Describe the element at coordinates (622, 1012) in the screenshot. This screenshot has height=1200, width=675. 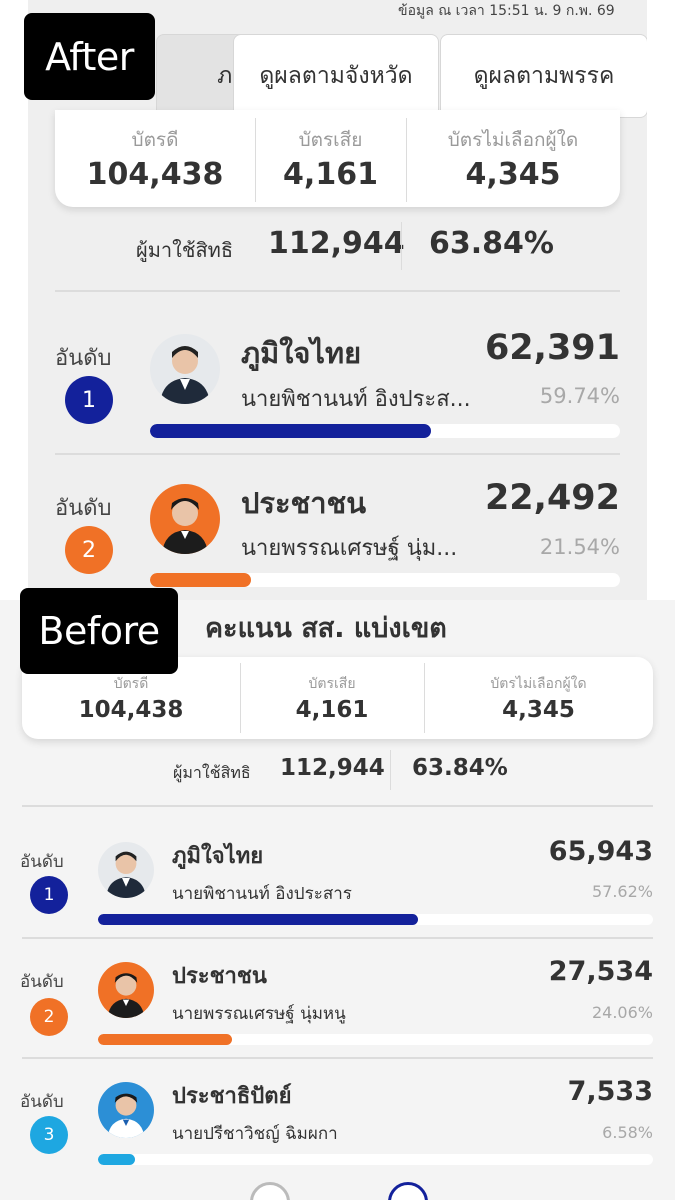
I see `vote-percent: 24.06%` at that location.